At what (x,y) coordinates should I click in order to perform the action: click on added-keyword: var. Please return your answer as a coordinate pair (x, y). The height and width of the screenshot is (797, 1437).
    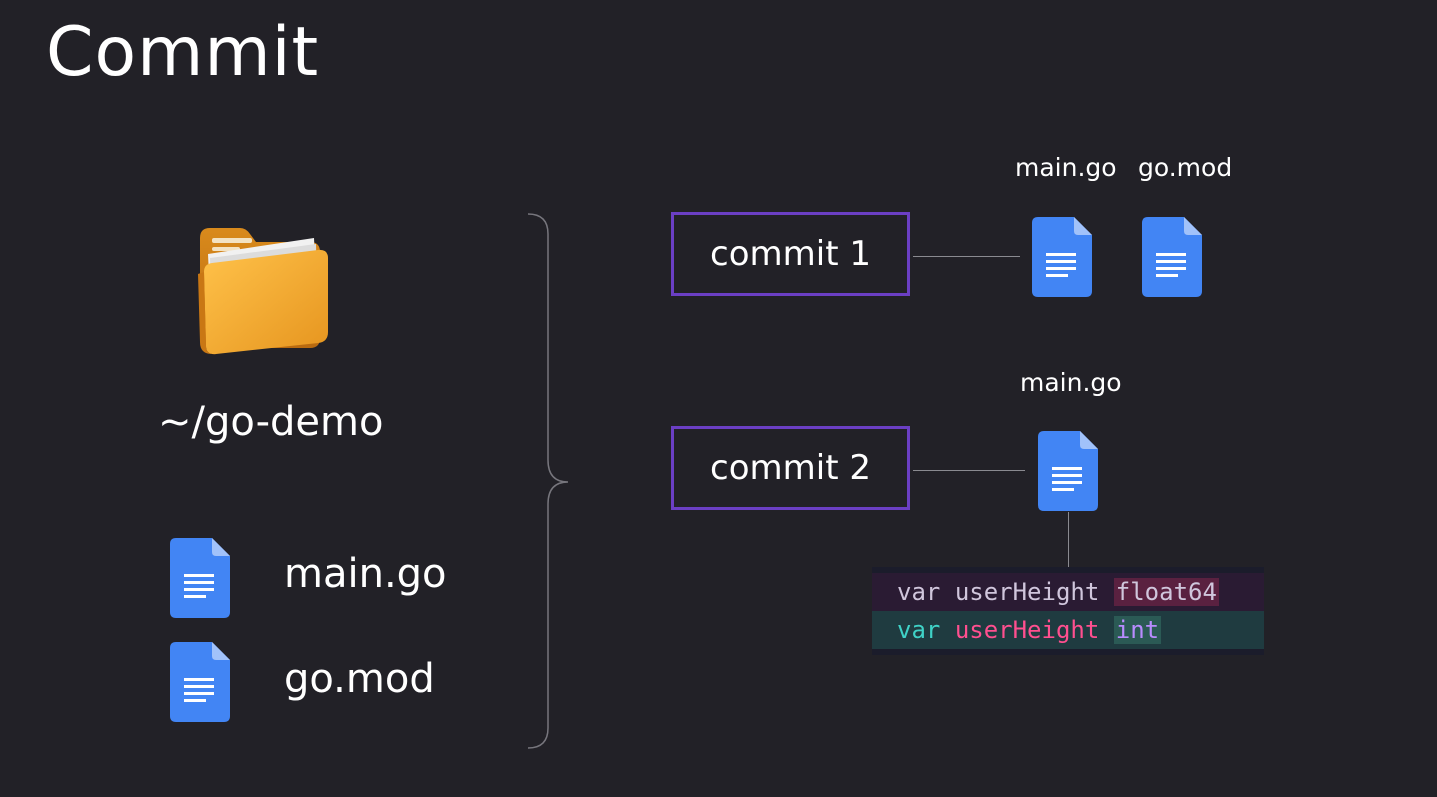
    Looking at the image, I should click on (919, 630).